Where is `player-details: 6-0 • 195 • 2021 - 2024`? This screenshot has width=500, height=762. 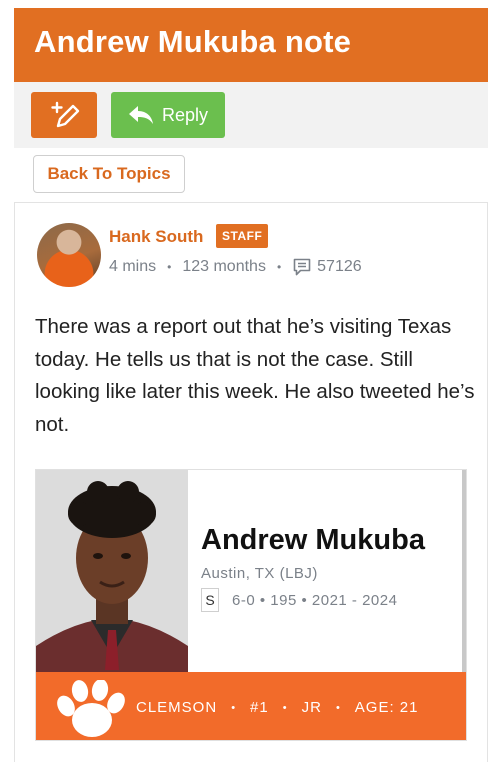
player-details: 6-0 • 195 • 2021 - 2024 is located at coordinates (315, 600).